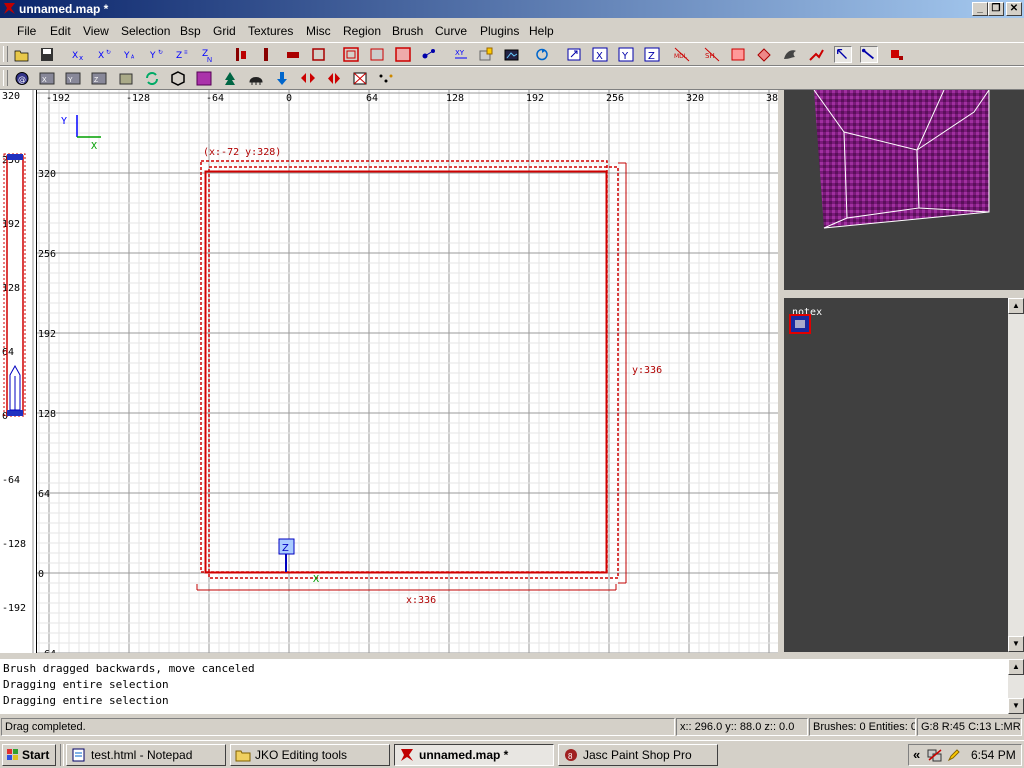  What do you see at coordinates (451, 31) in the screenshot?
I see `menu-curve: Curve` at bounding box center [451, 31].